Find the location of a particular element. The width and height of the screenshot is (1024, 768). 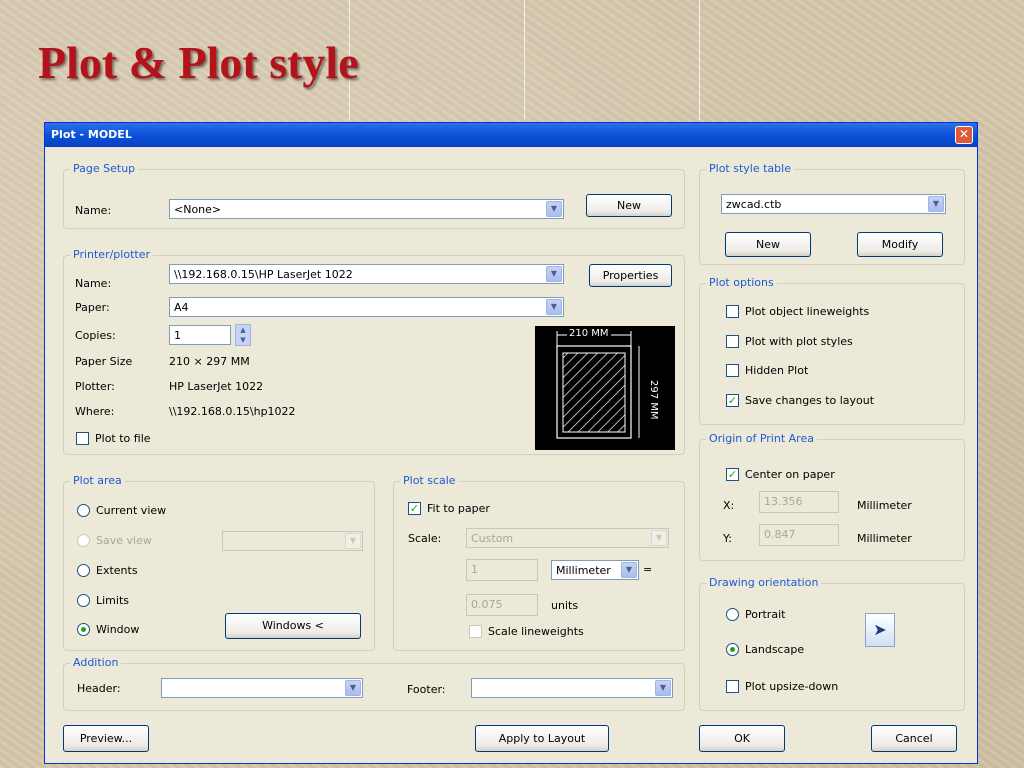

scale-equals: = is located at coordinates (648, 569).